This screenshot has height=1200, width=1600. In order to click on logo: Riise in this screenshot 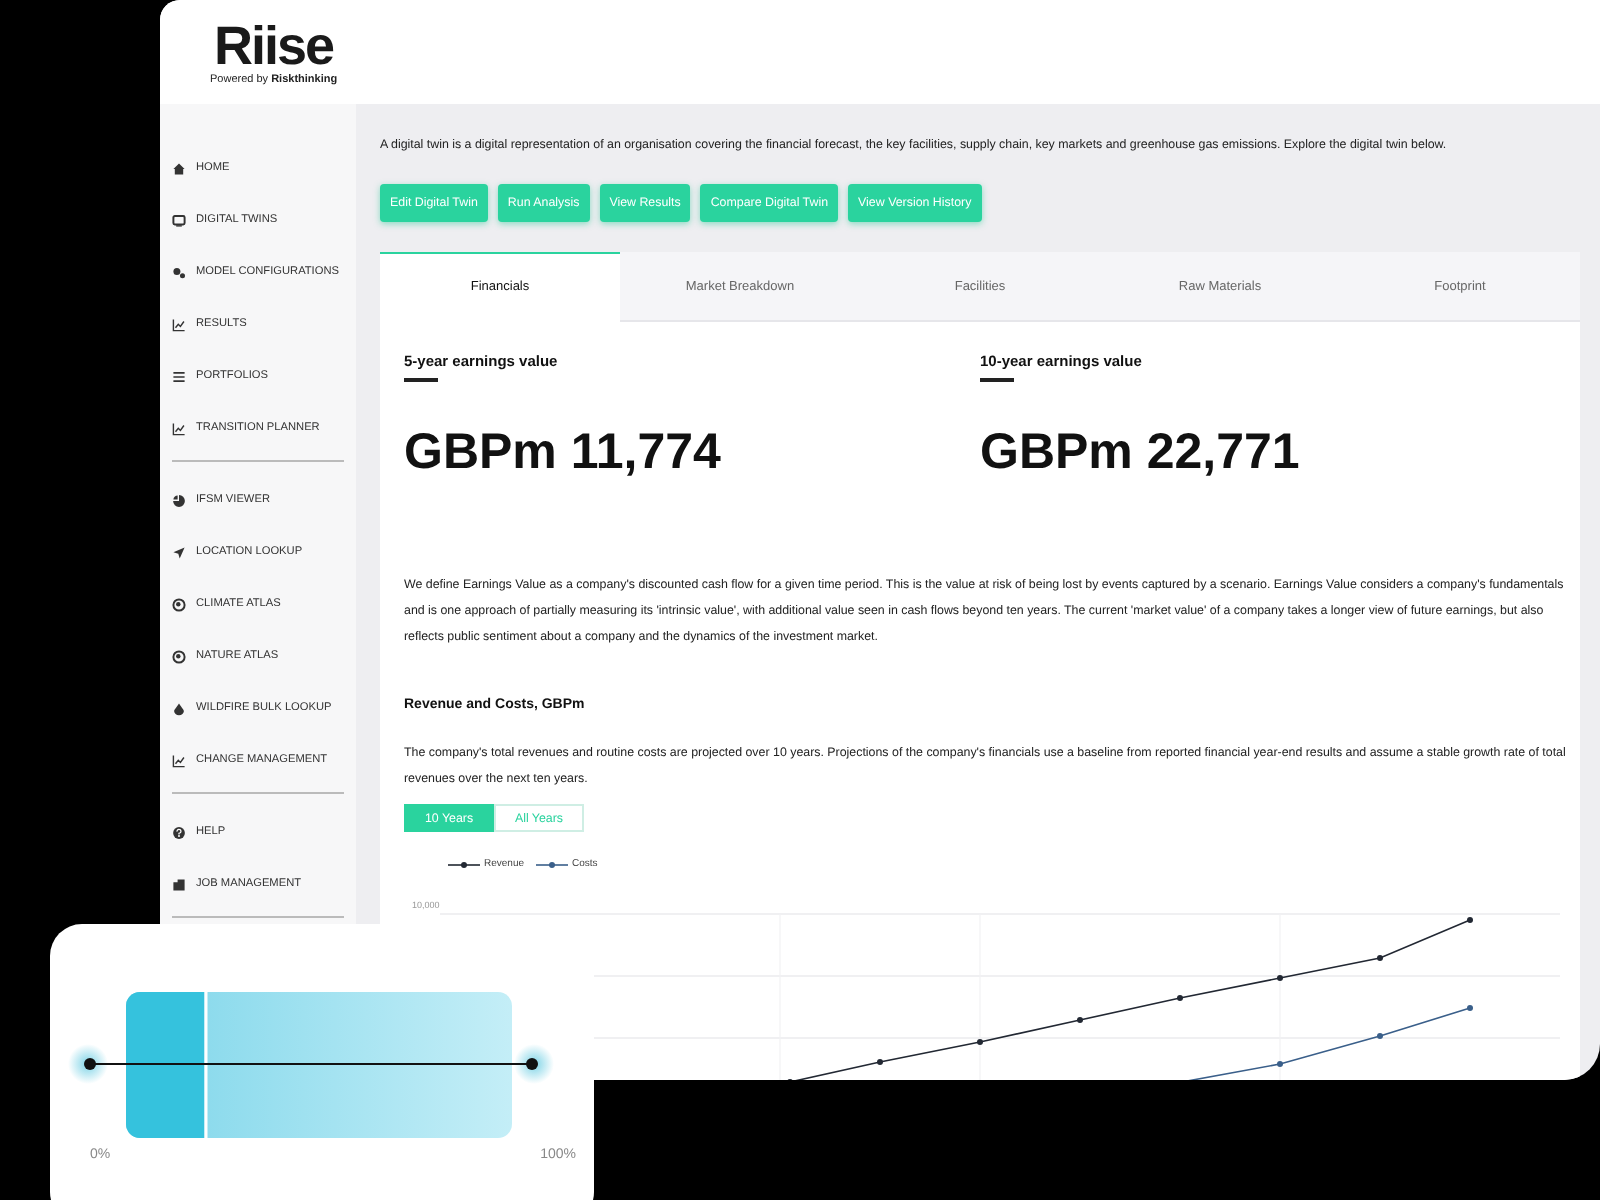, I will do `click(274, 46)`.